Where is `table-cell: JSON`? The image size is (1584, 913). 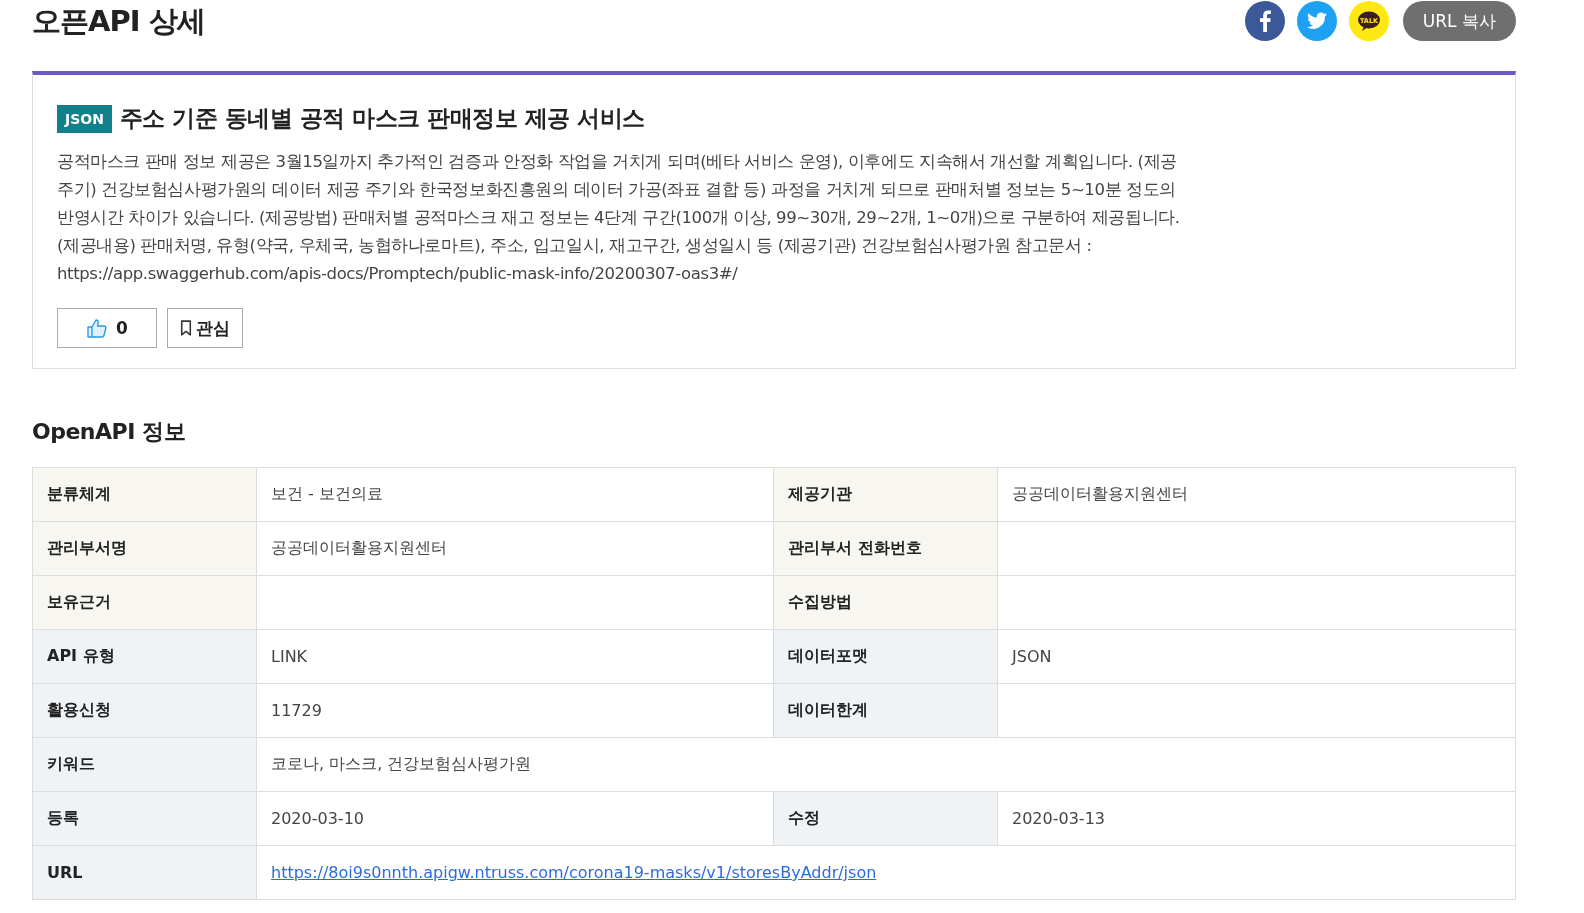 table-cell: JSON is located at coordinates (1256, 657).